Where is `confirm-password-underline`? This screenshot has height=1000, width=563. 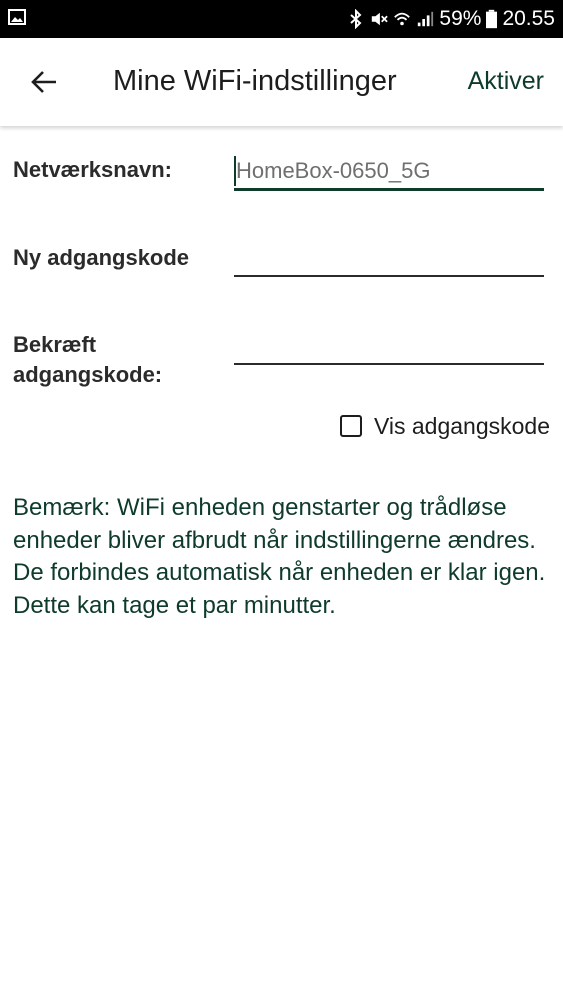
confirm-password-underline is located at coordinates (389, 364).